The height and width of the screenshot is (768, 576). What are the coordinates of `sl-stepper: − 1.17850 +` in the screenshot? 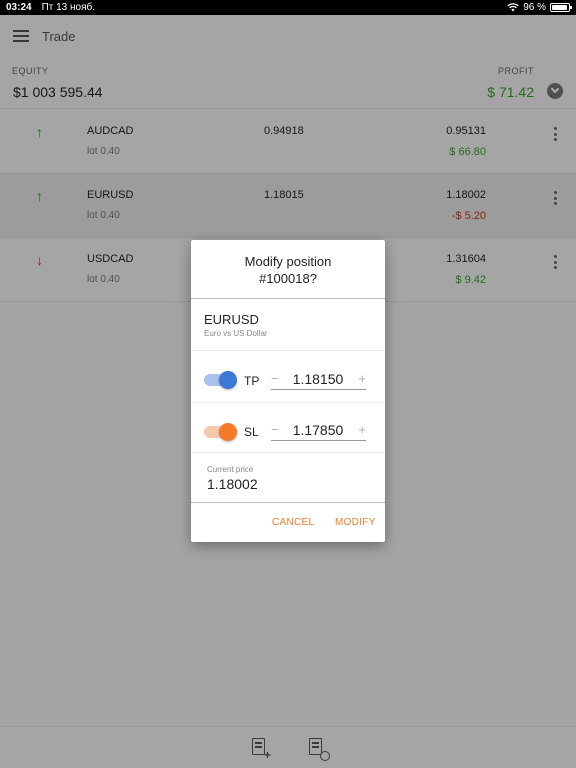 It's located at (318, 431).